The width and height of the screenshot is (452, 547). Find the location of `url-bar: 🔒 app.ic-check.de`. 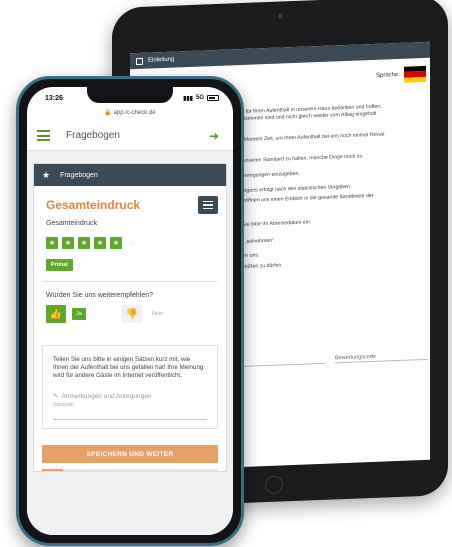

url-bar: 🔒 app.ic-check.de is located at coordinates (130, 115).